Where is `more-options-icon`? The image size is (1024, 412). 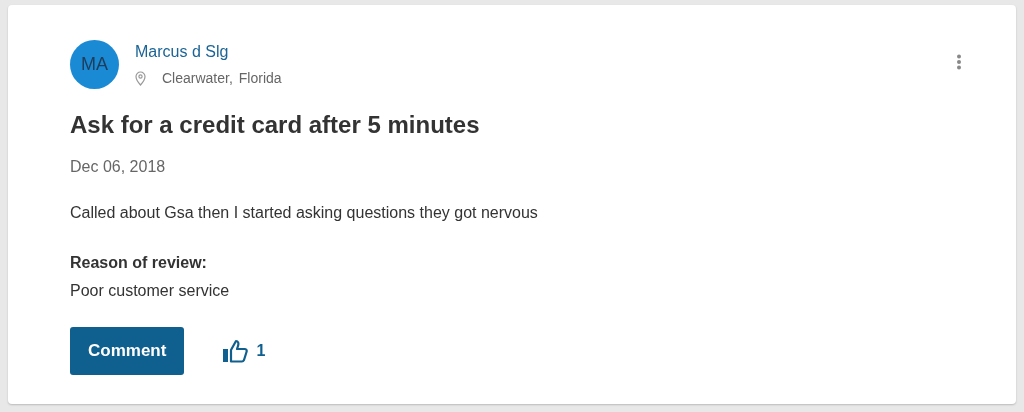 more-options-icon is located at coordinates (959, 62).